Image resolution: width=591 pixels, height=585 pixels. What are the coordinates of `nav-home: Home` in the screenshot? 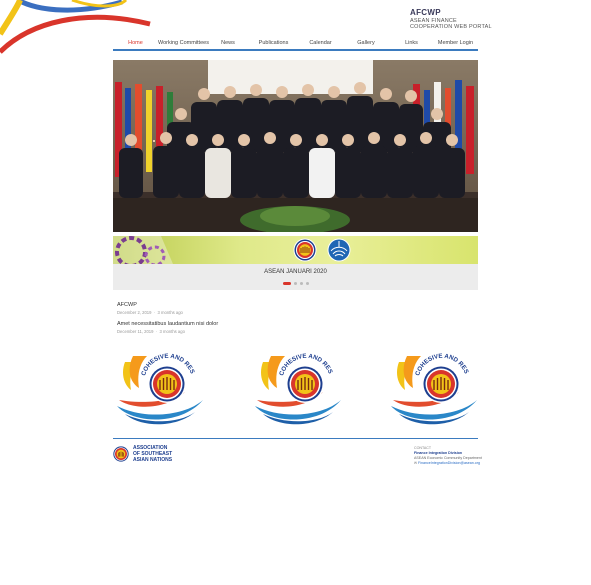 It's located at (135, 43).